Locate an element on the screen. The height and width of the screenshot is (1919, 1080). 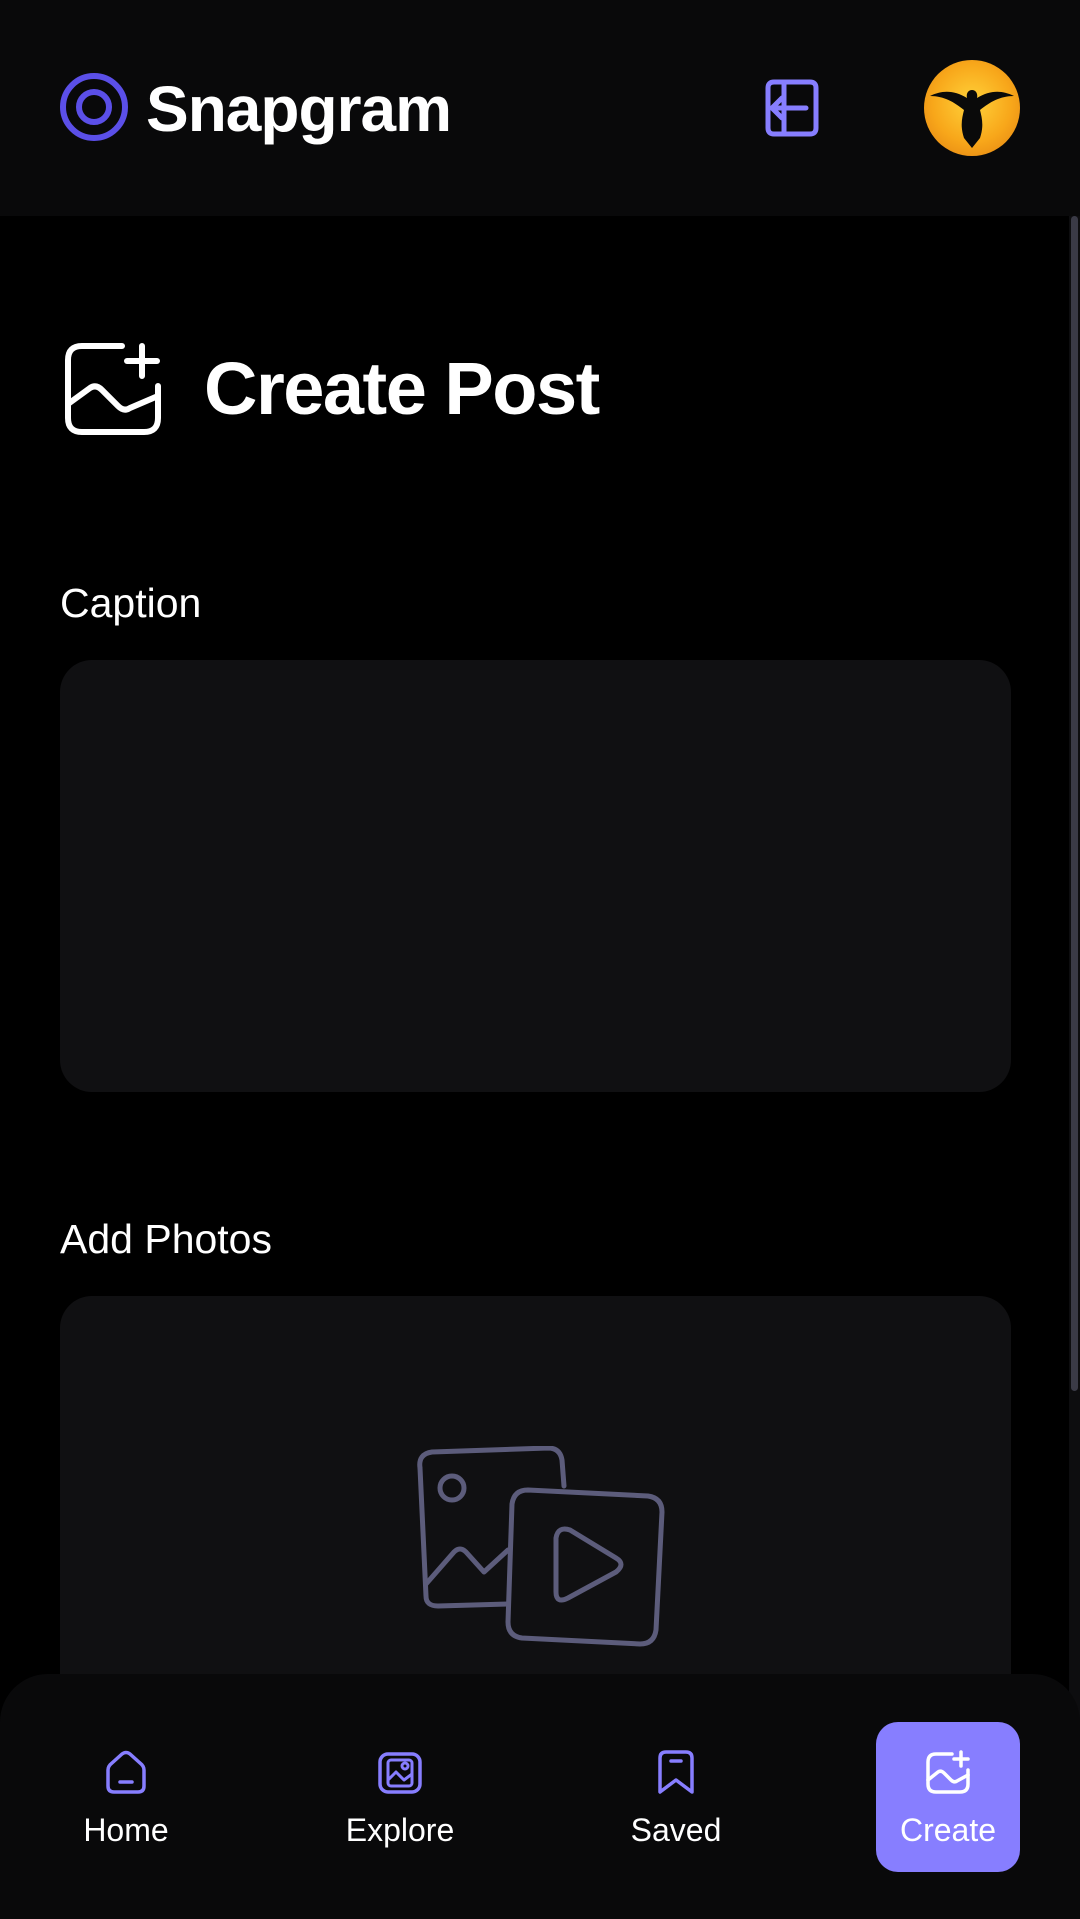
nav-explore: Explore is located at coordinates (400, 1797).